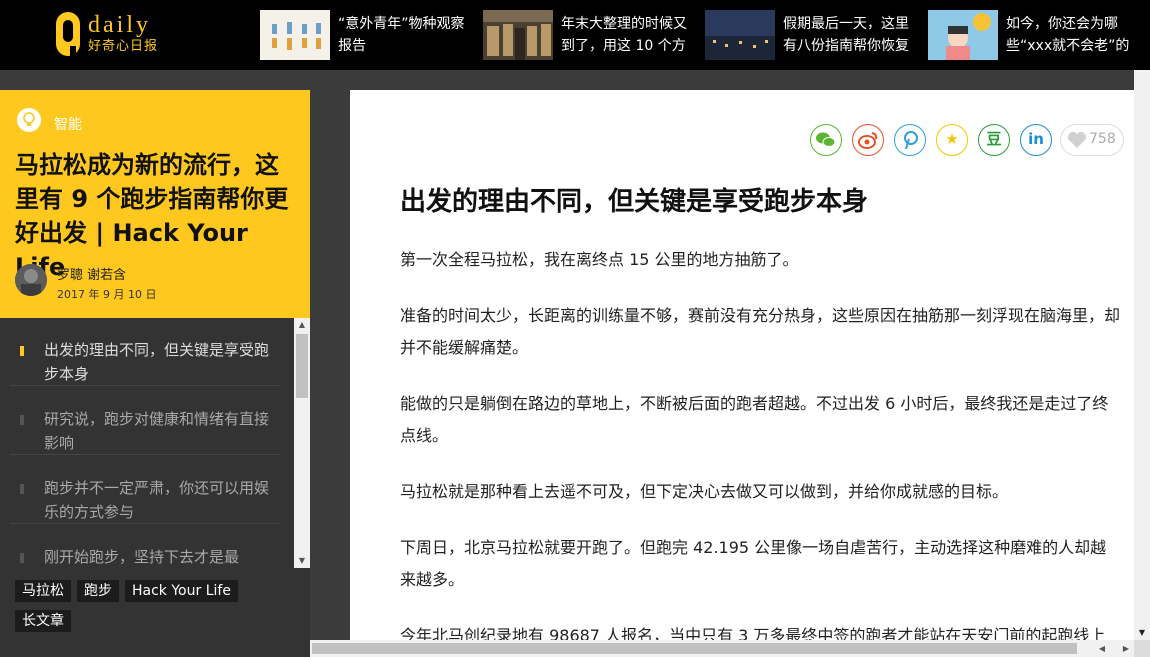 The height and width of the screenshot is (657, 1150). Describe the element at coordinates (98, 591) in the screenshot. I see `tag-running: 跑步` at that location.